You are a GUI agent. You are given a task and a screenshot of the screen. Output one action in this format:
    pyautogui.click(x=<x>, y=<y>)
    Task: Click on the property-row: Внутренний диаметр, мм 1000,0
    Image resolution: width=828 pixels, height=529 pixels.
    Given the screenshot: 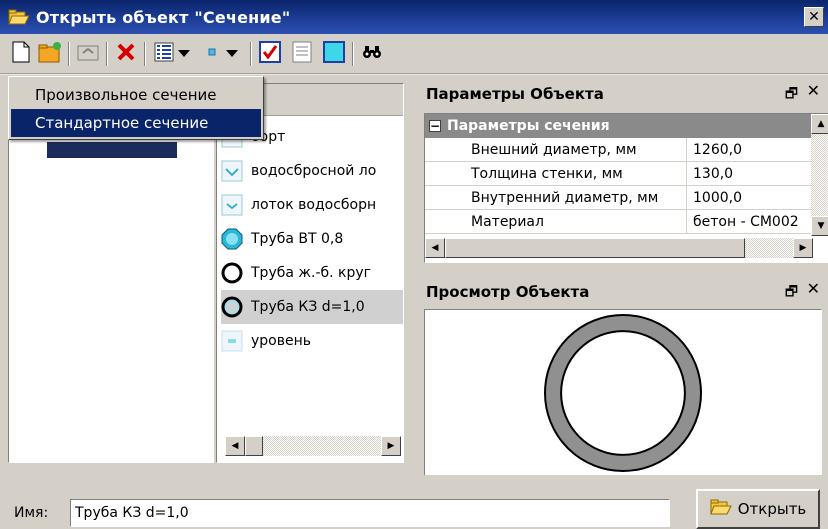 What is the action you would take?
    pyautogui.click(x=619, y=198)
    